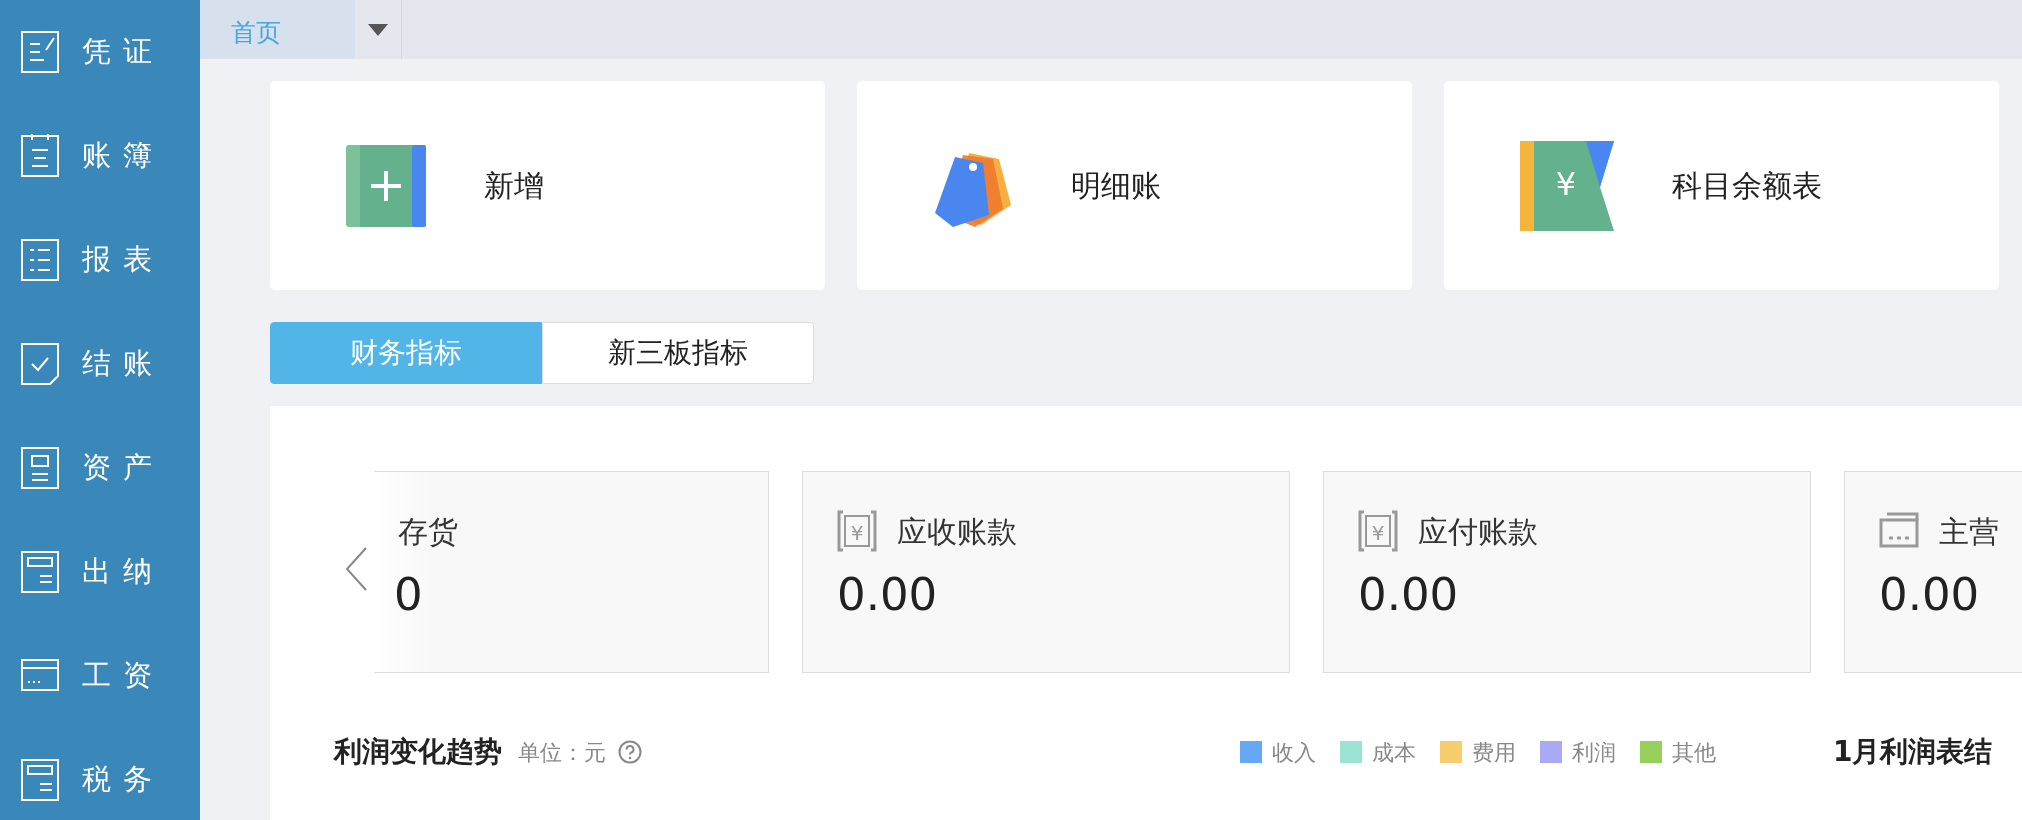 The height and width of the screenshot is (820, 2022). Describe the element at coordinates (386, 185) in the screenshot. I see `add-document-icon` at that location.